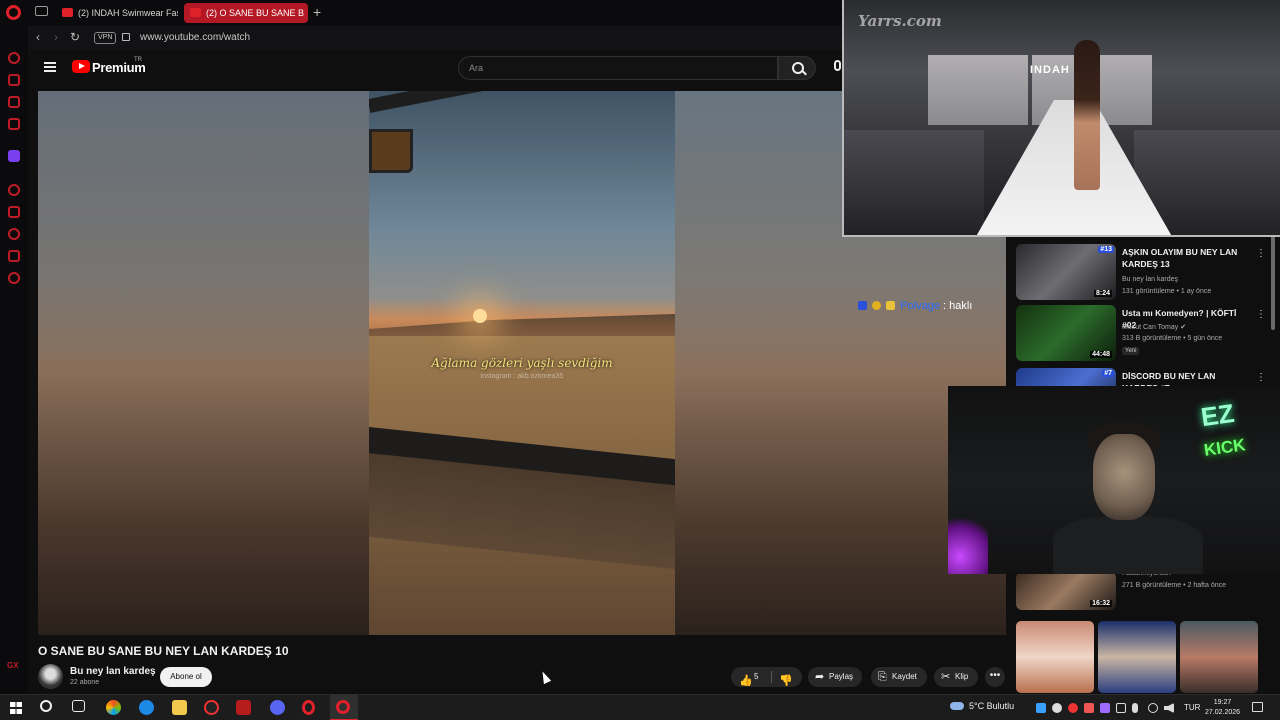 This screenshot has height=720, width=1280. What do you see at coordinates (1073, 708) in the screenshot?
I see `obs-icon` at bounding box center [1073, 708].